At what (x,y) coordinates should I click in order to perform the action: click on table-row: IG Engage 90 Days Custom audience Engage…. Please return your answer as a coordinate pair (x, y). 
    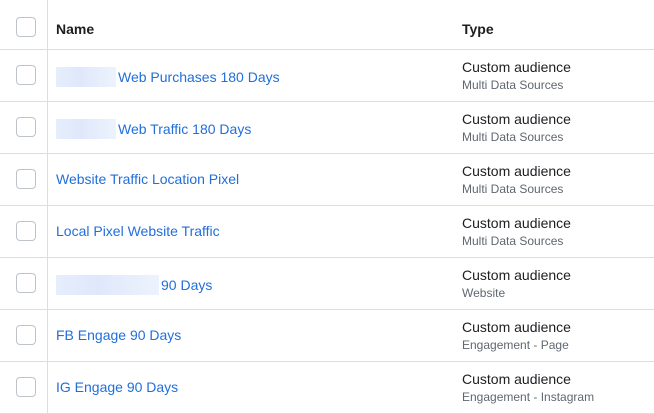
    Looking at the image, I should click on (327, 388).